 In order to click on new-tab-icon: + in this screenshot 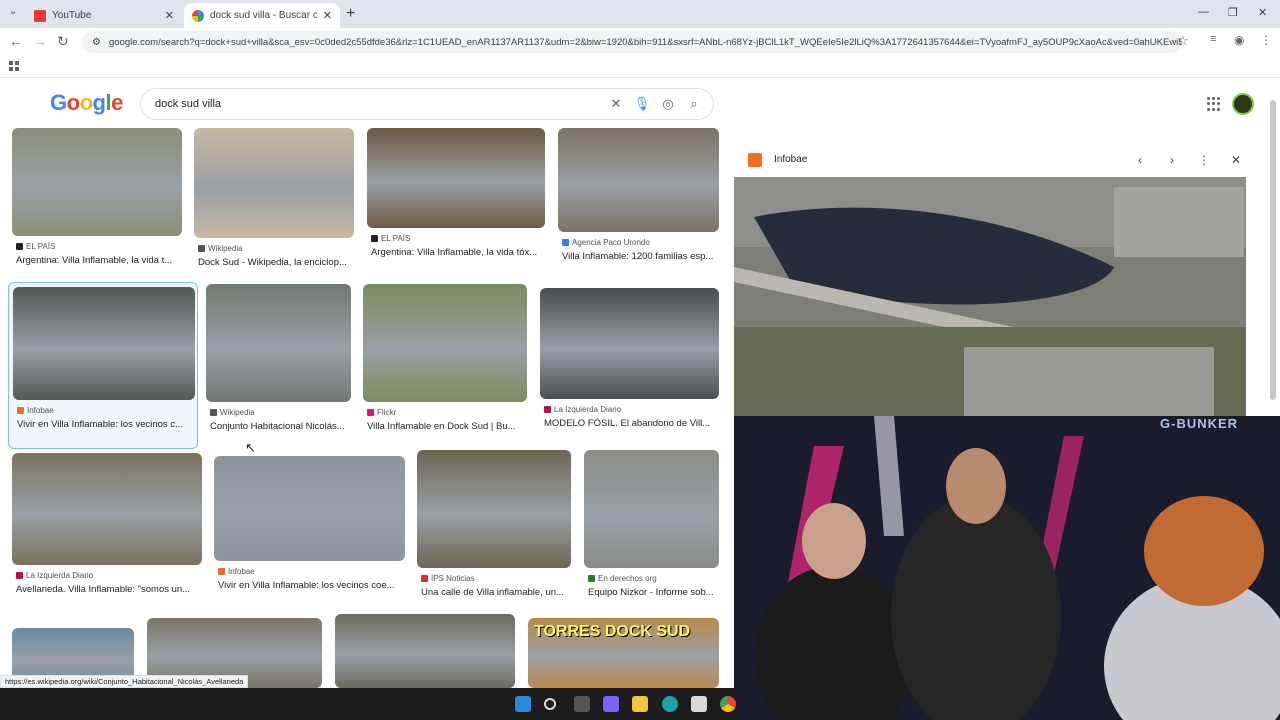, I will do `click(350, 14)`.